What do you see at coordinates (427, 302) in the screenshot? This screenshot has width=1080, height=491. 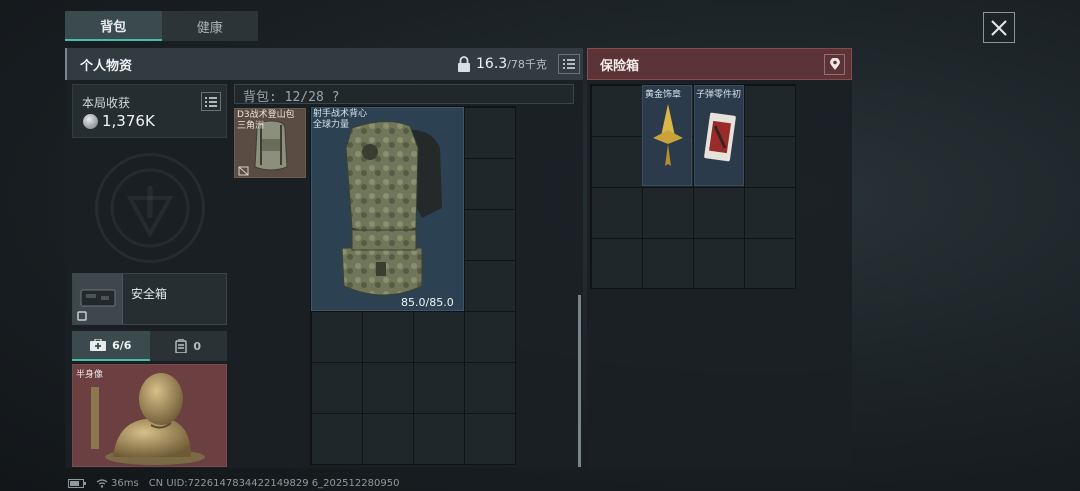 I see `vest-durability: 85.0/85.0` at bounding box center [427, 302].